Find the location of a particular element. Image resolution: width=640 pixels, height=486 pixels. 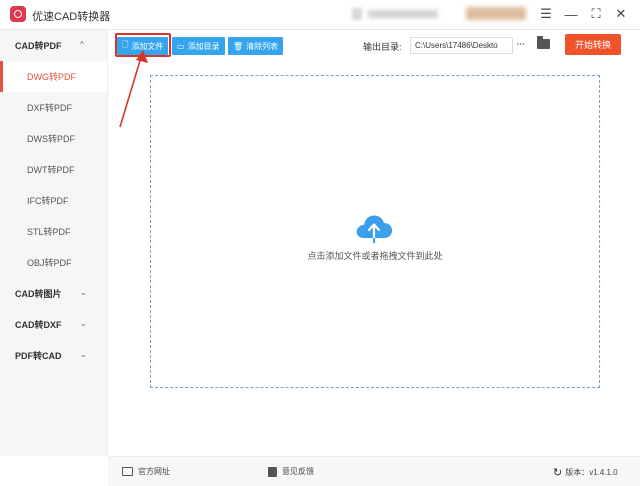

chevron-up-icon: ^ is located at coordinates (82, 44).